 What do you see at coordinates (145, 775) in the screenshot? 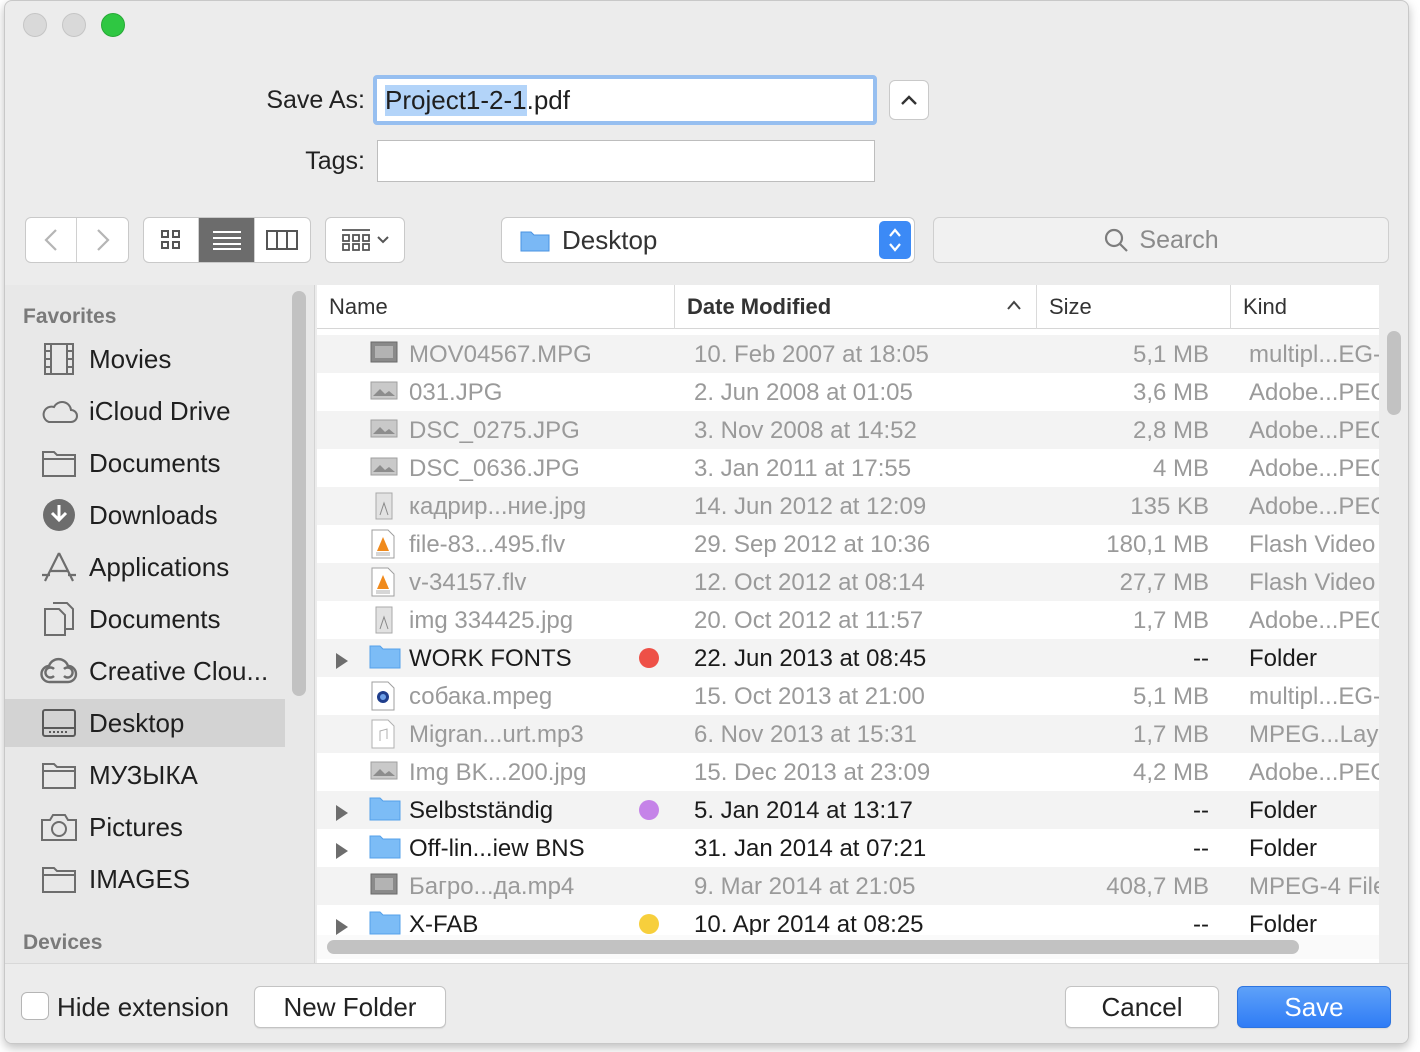
I see `sidebar-item-muzyka: МУЗЫКА` at bounding box center [145, 775].